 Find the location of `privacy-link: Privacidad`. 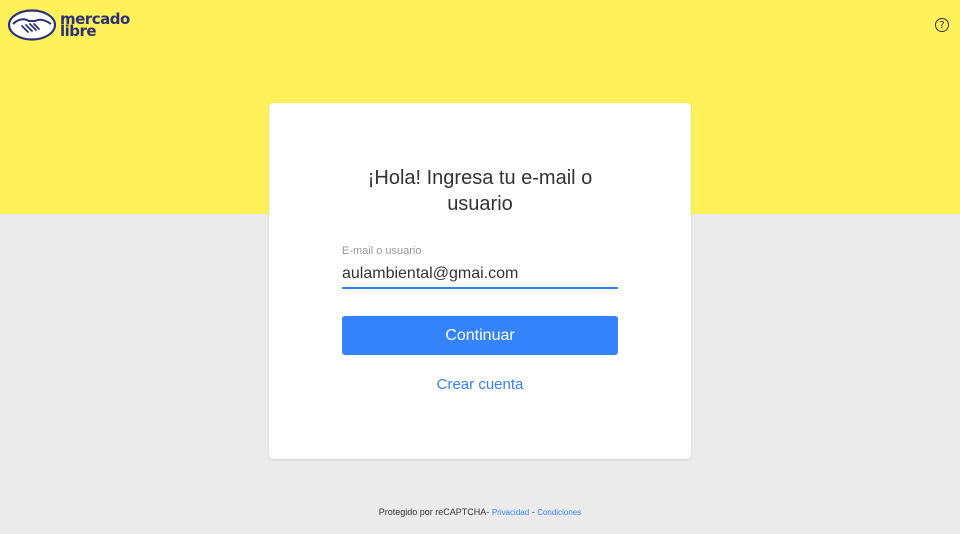

privacy-link: Privacidad is located at coordinates (510, 512).